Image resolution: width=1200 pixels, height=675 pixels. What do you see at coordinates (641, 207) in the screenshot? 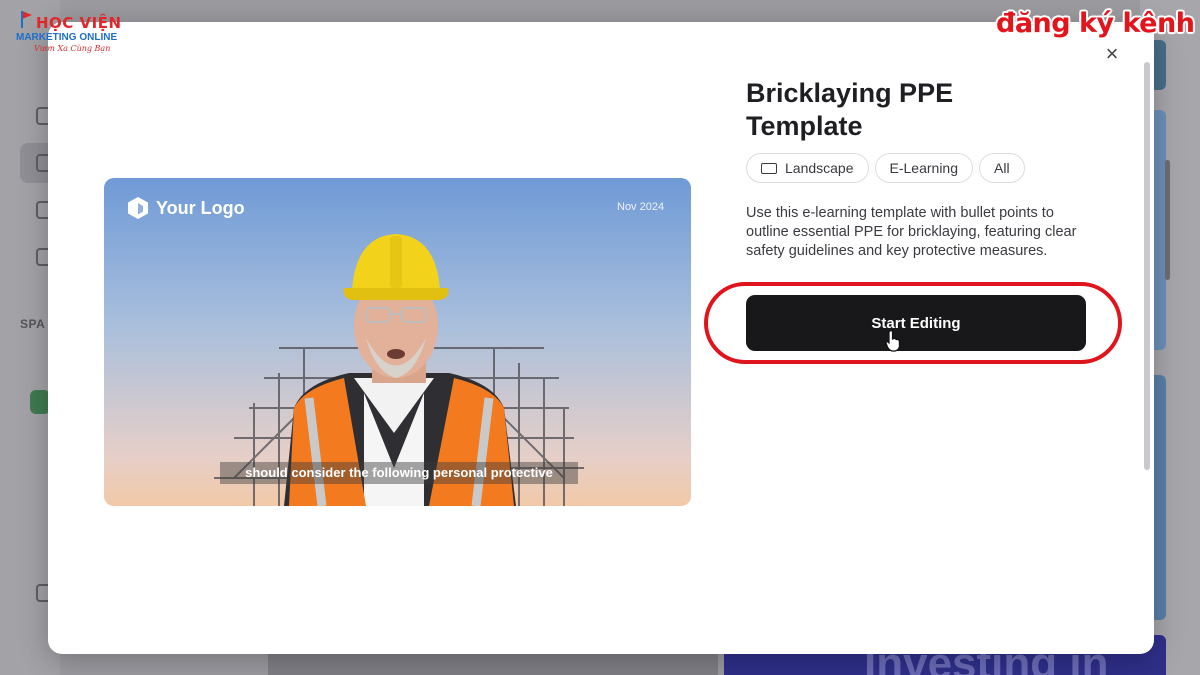
I see `preview-date: Nov 2024` at bounding box center [641, 207].